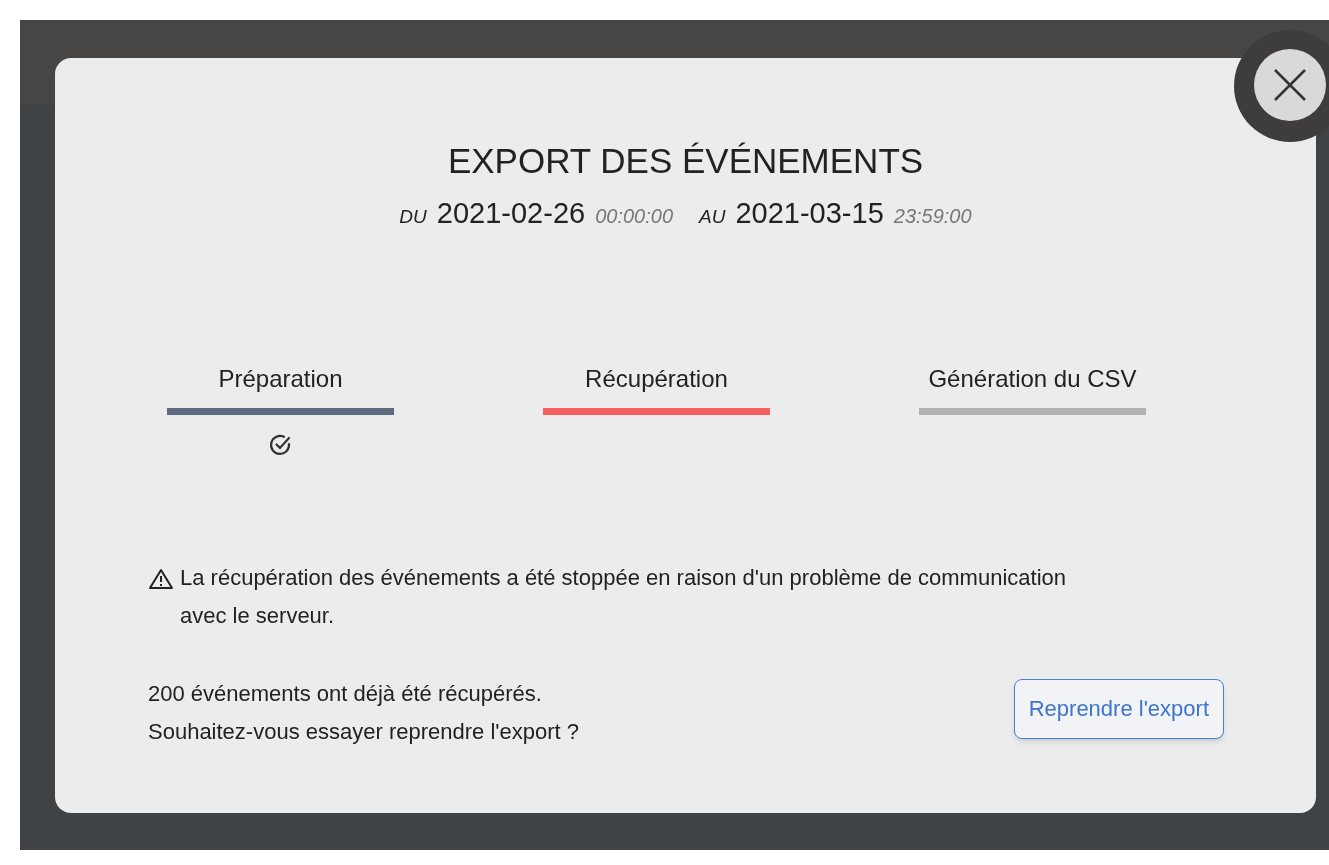  What do you see at coordinates (363, 732) in the screenshot?
I see `info-text: Souhaitez-vous essayer reprendre l'export ?` at bounding box center [363, 732].